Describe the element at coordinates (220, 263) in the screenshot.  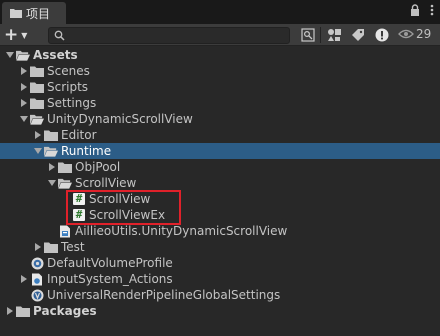
I see `tree-item: DefaultVolumeProfile` at that location.